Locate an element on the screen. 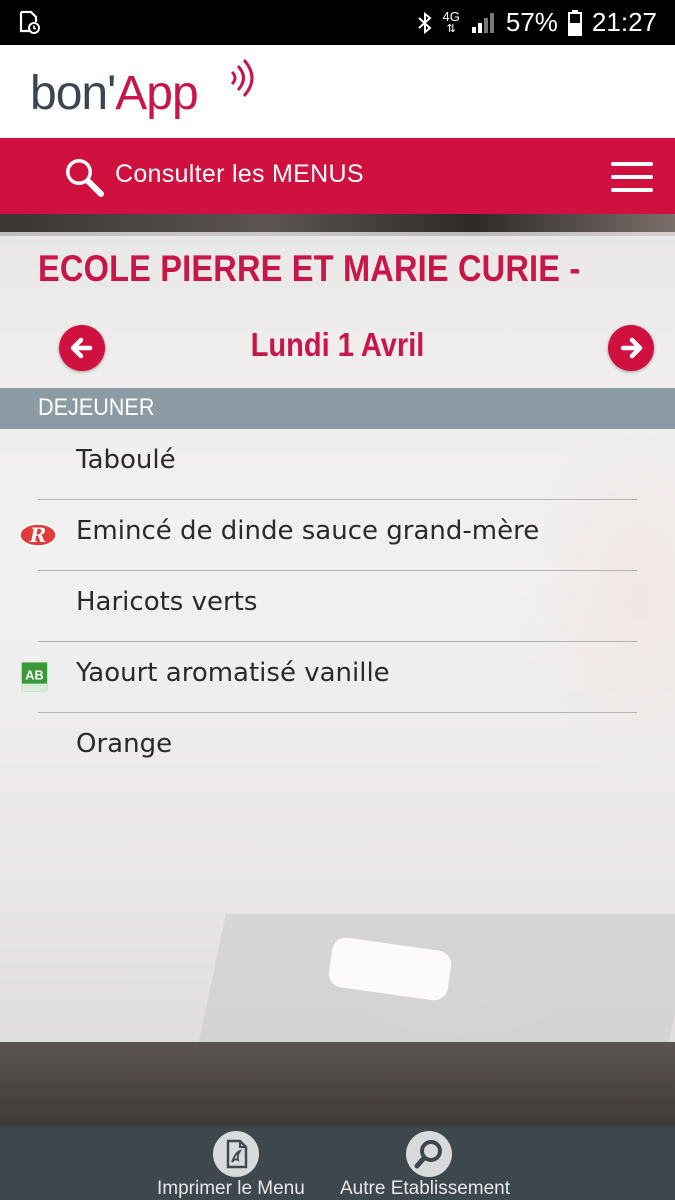 This screenshot has height=1200, width=675. signal-waves-icon is located at coordinates (242, 78).